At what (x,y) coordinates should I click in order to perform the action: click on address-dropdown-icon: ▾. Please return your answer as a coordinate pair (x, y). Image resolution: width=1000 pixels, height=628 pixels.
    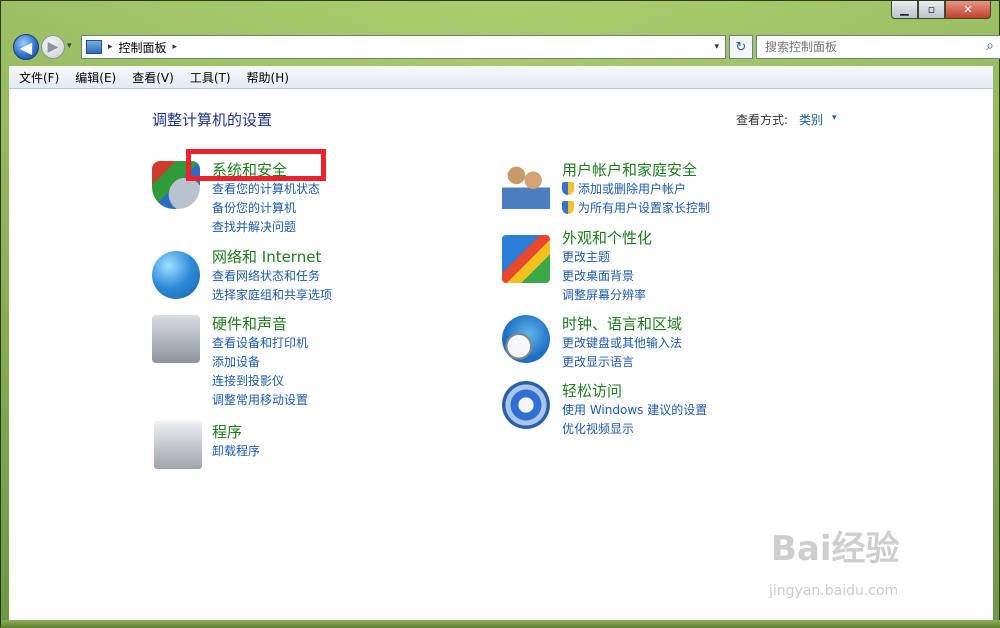
    Looking at the image, I should click on (716, 47).